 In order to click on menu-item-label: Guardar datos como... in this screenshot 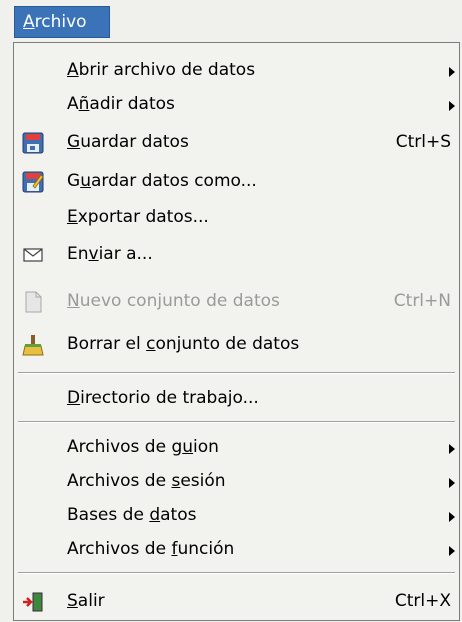, I will do `click(162, 181)`.